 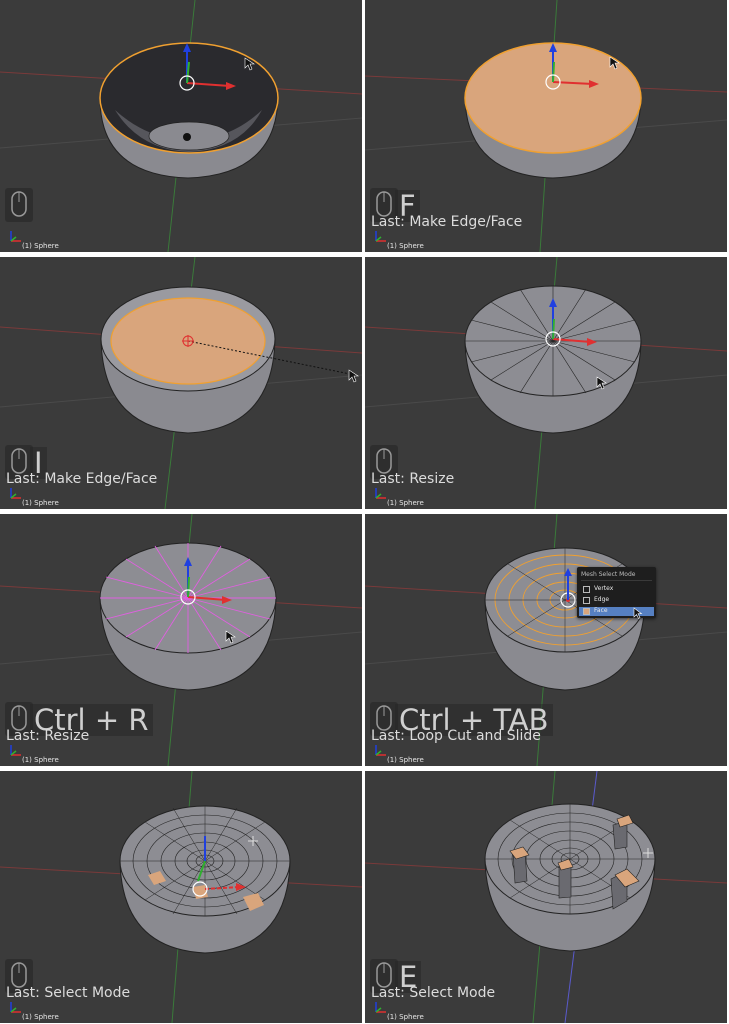 What do you see at coordinates (616, 580) in the screenshot?
I see `menu-divider` at bounding box center [616, 580].